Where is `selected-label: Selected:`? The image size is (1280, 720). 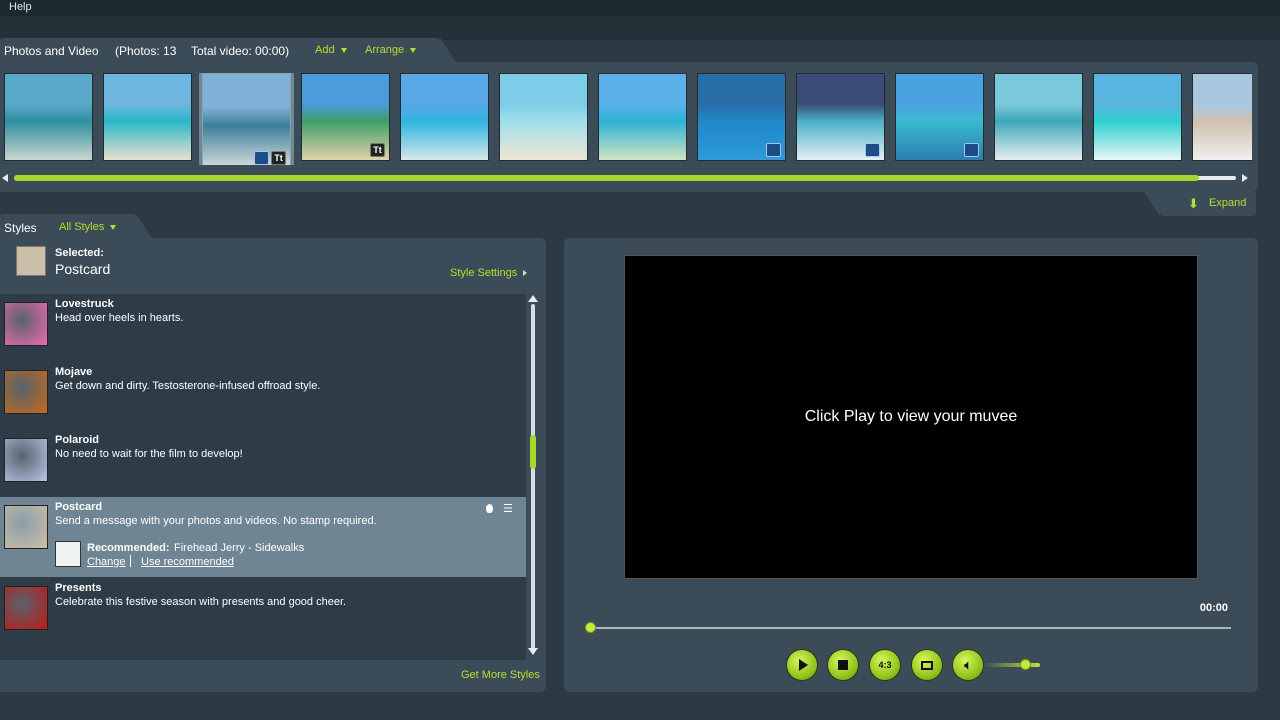
selected-label: Selected: is located at coordinates (79, 253).